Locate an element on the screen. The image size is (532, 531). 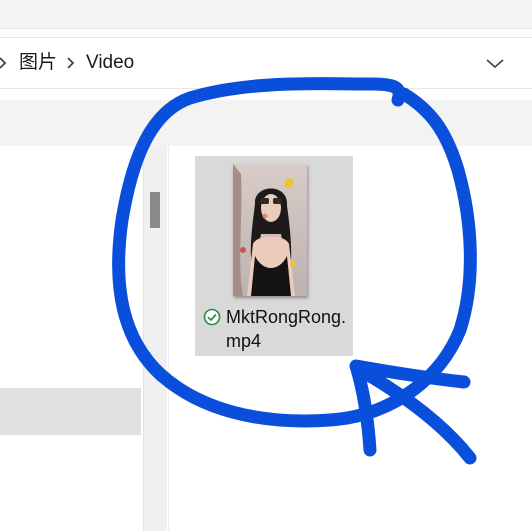
video-thumbnail is located at coordinates (270, 230).